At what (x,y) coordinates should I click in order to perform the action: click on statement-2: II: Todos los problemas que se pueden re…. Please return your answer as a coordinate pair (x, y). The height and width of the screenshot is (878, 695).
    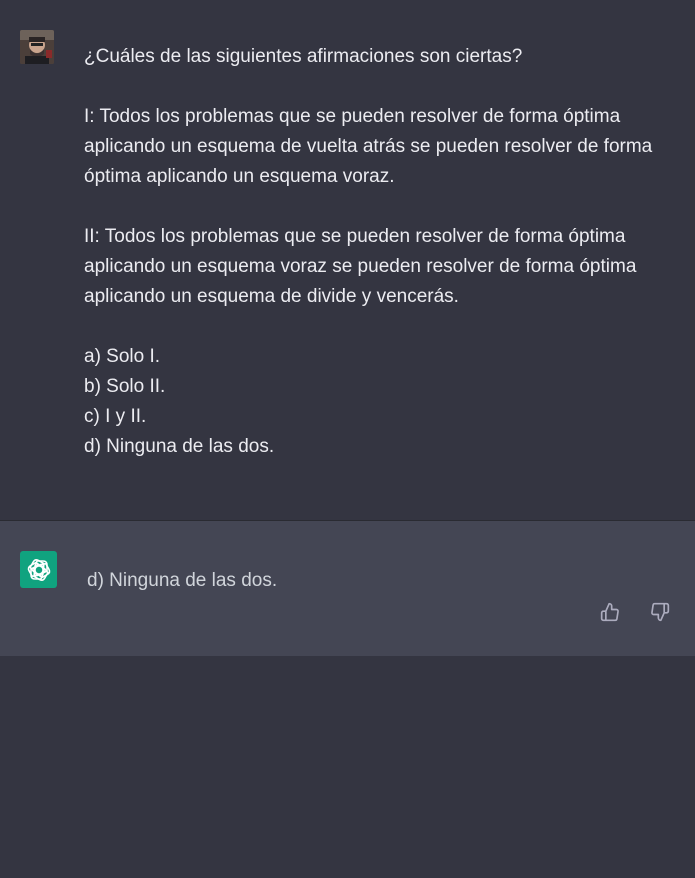
    Looking at the image, I should click on (360, 266).